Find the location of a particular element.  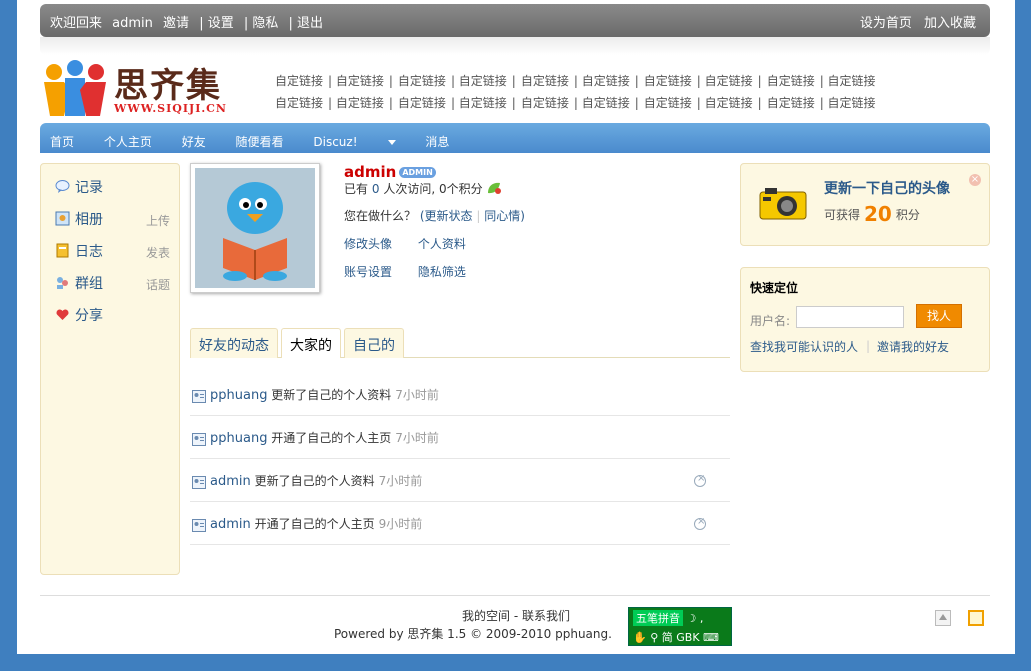

nav-home: 首页 is located at coordinates (62, 142).